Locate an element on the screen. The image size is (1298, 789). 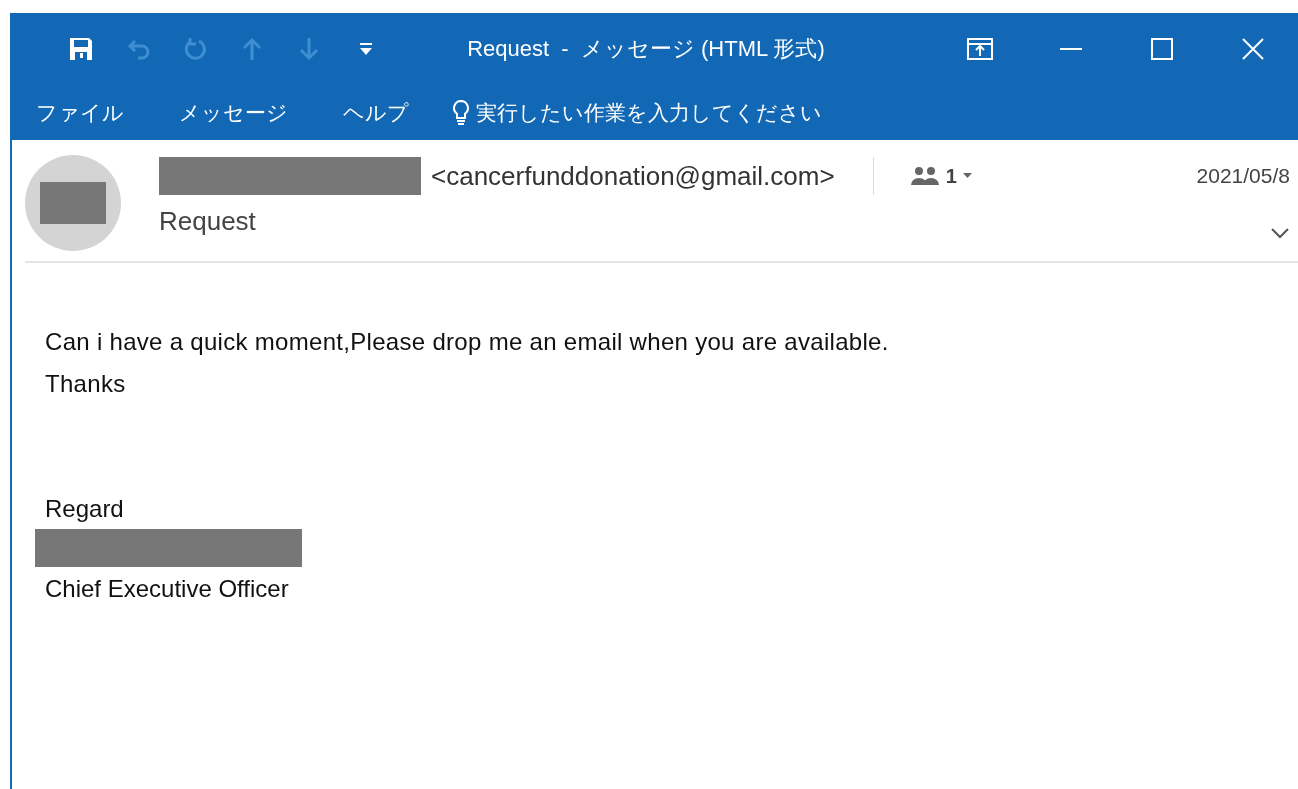
save-icon is located at coordinates (80, 49).